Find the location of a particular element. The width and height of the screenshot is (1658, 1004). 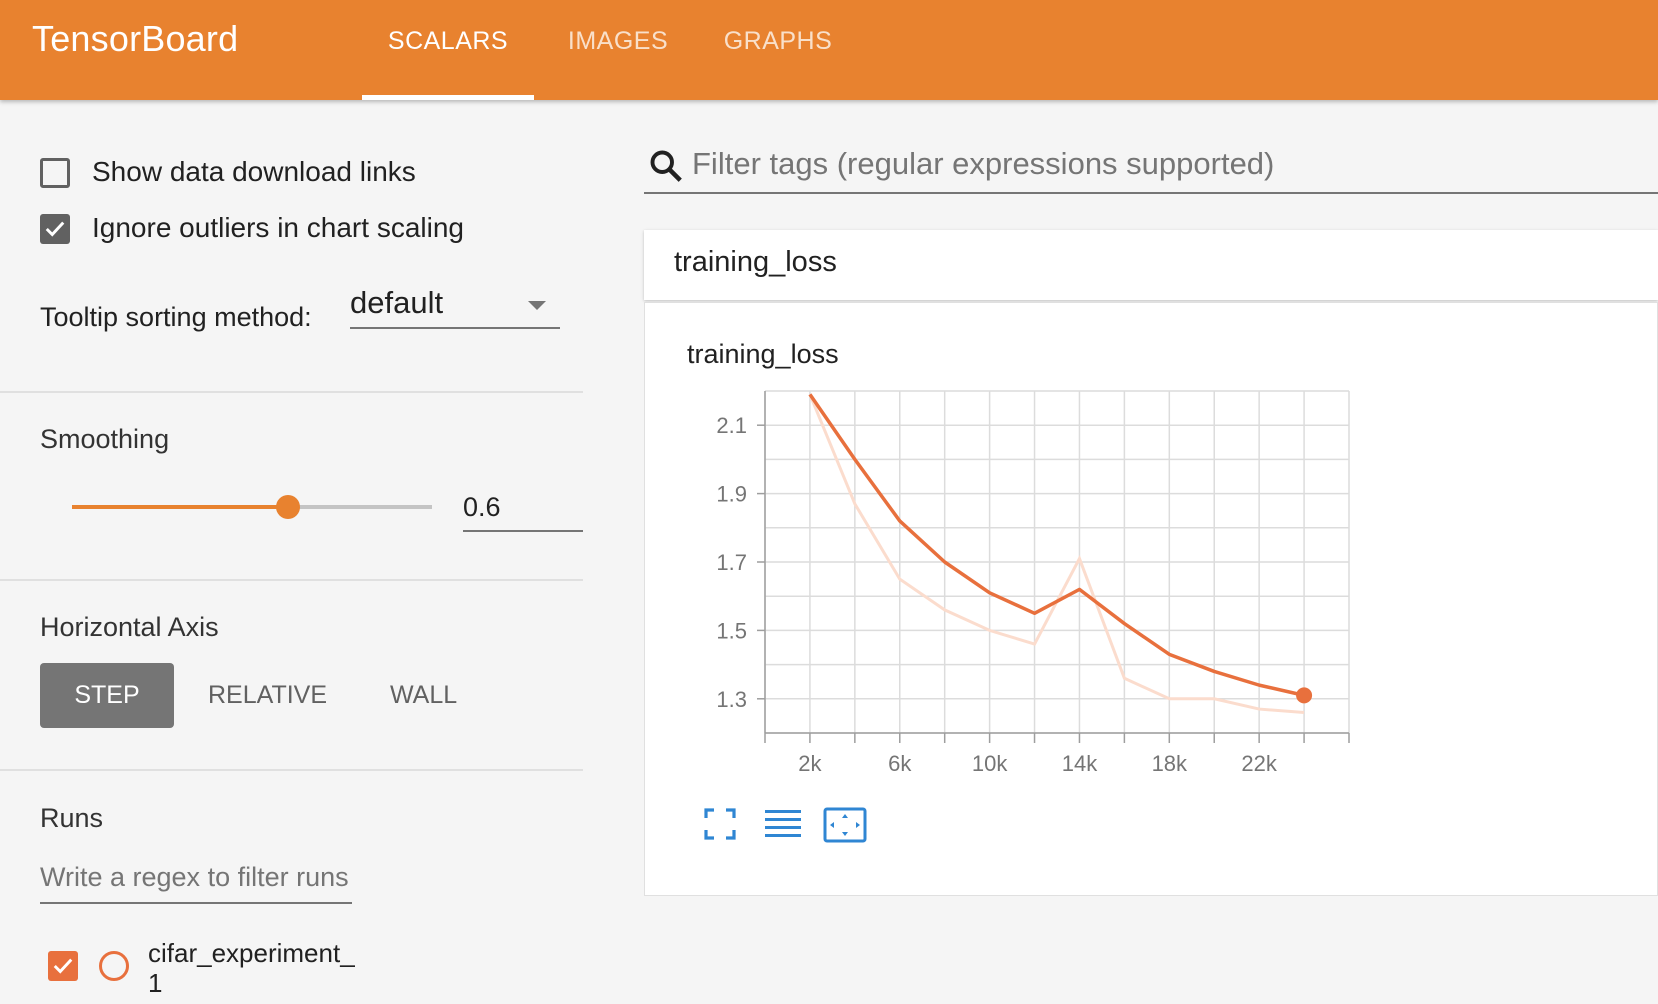

tooltip-sorting-select: default is located at coordinates (455, 307).